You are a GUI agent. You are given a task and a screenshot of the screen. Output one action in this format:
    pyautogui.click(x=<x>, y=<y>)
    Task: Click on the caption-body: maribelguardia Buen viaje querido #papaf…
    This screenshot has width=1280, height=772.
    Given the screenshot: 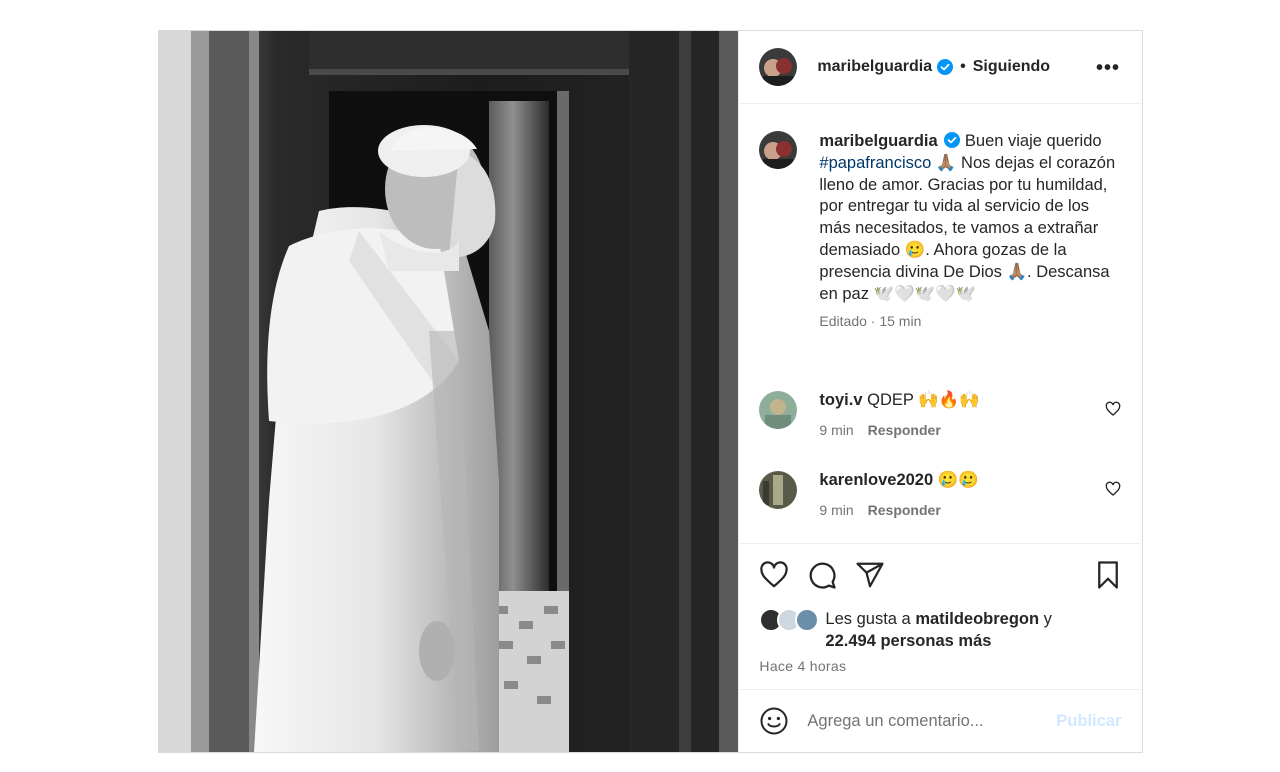 What is the action you would take?
    pyautogui.click(x=969, y=232)
    